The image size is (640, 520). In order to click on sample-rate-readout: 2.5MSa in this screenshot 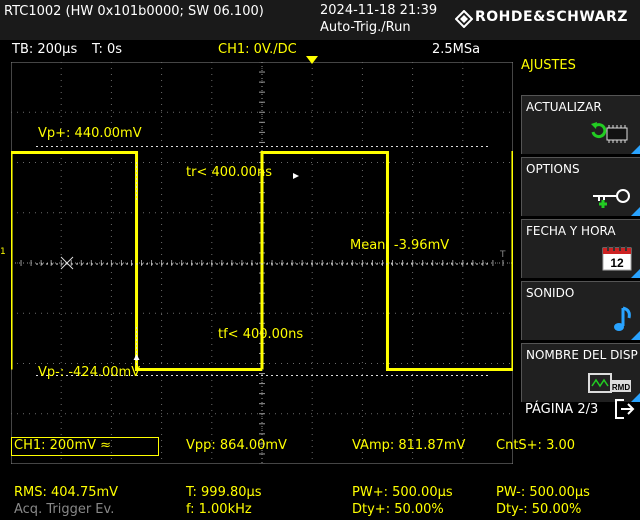, I will do `click(456, 49)`.